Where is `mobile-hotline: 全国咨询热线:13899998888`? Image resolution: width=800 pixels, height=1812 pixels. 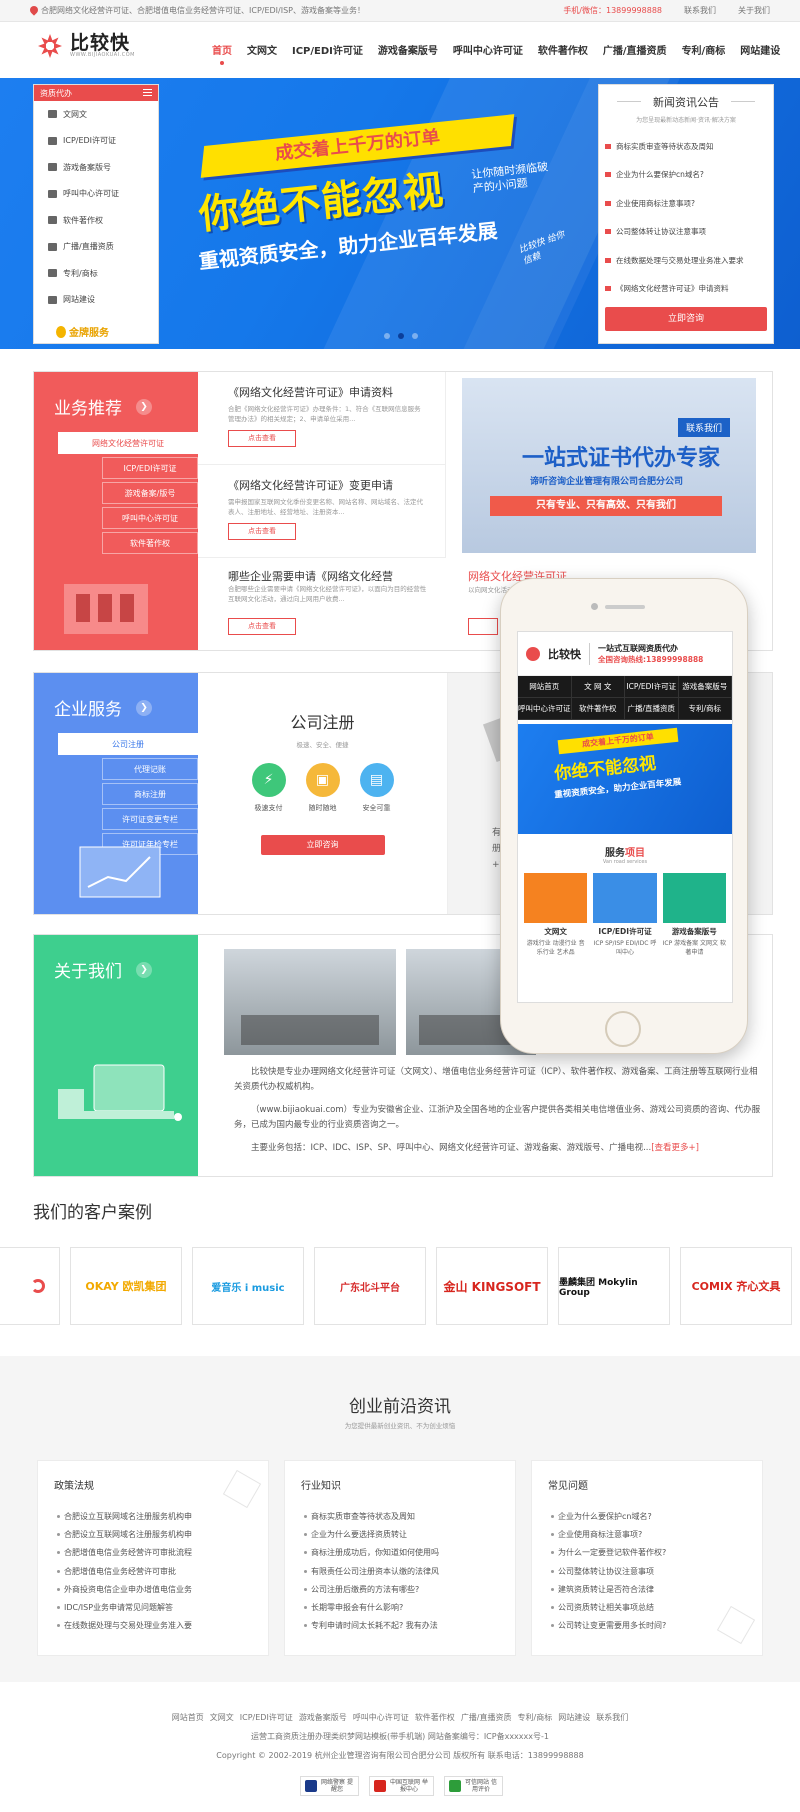
mobile-hotline: 全国咨询热线:13899998888 is located at coordinates (650, 659).